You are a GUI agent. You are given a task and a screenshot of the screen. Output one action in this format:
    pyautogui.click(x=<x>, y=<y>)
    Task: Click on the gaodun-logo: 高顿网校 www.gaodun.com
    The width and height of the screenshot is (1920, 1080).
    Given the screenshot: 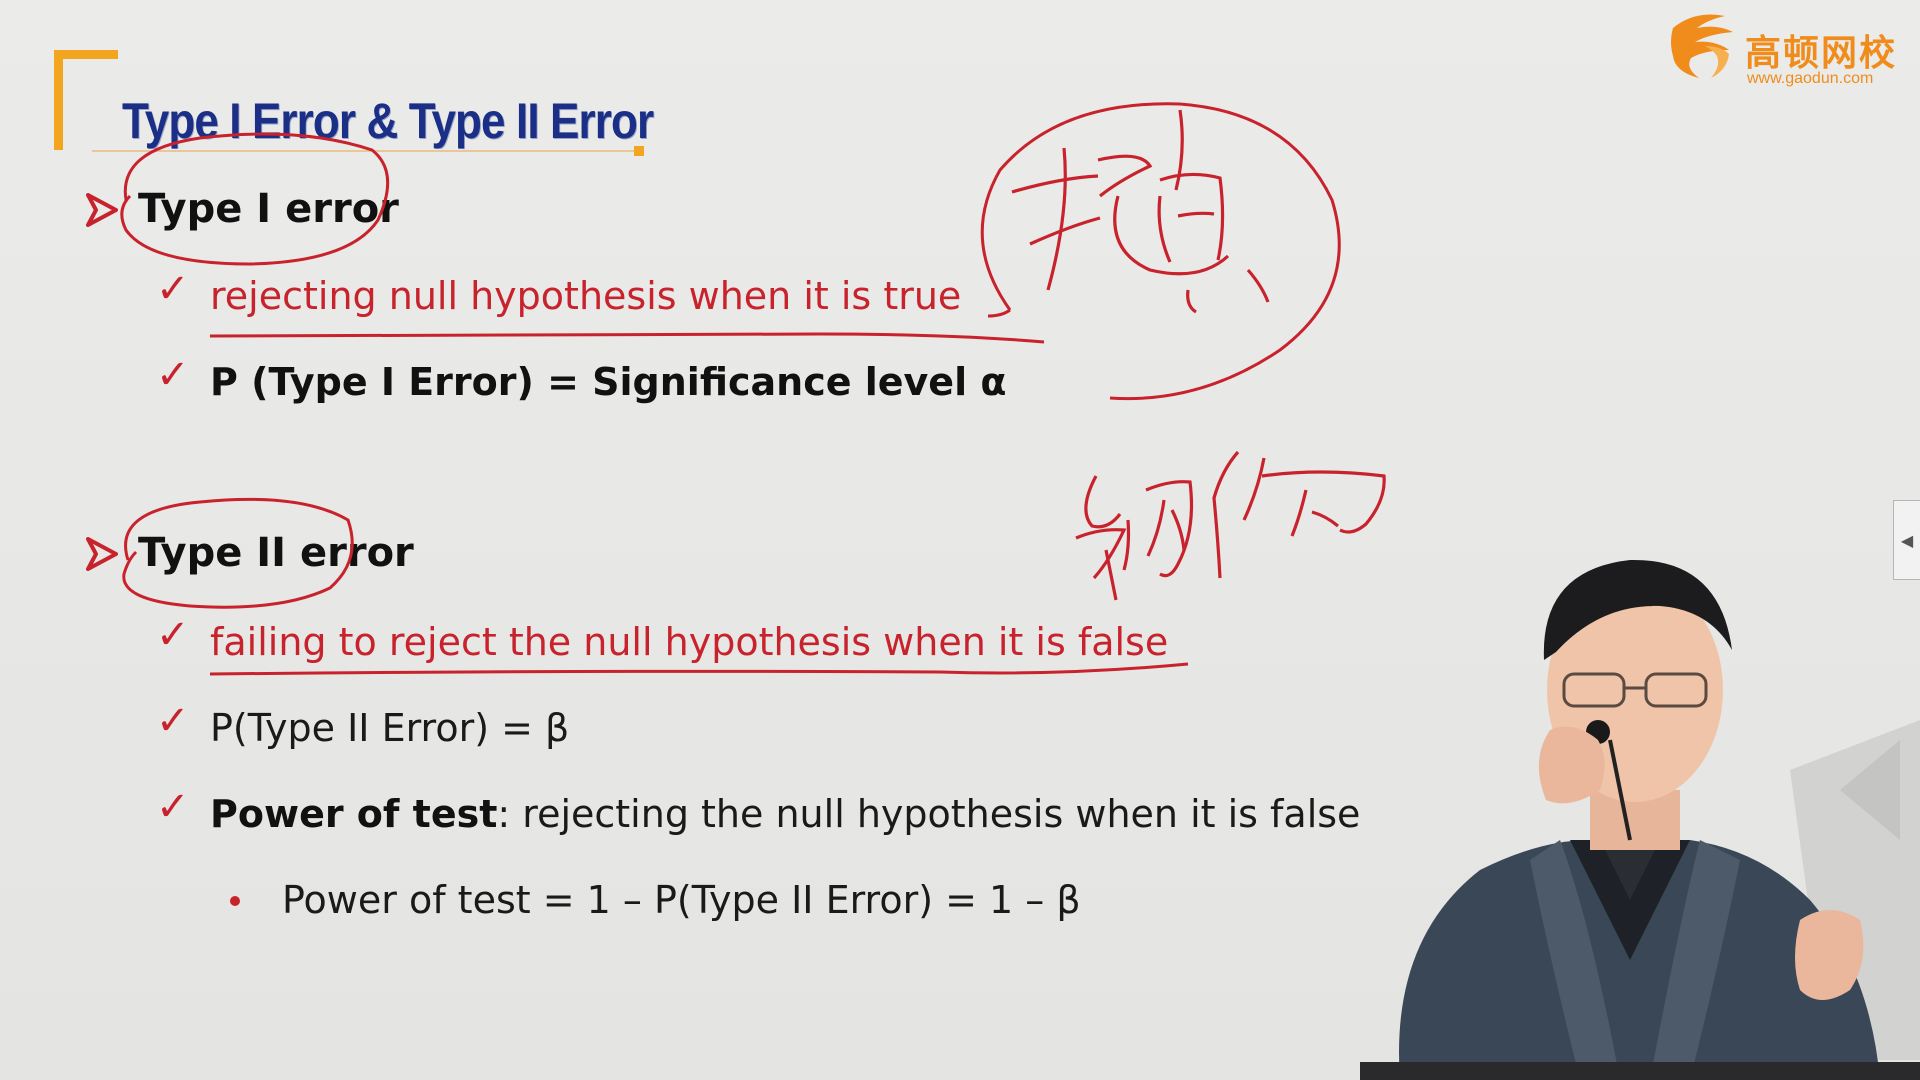 What is the action you would take?
    pyautogui.click(x=1782, y=48)
    